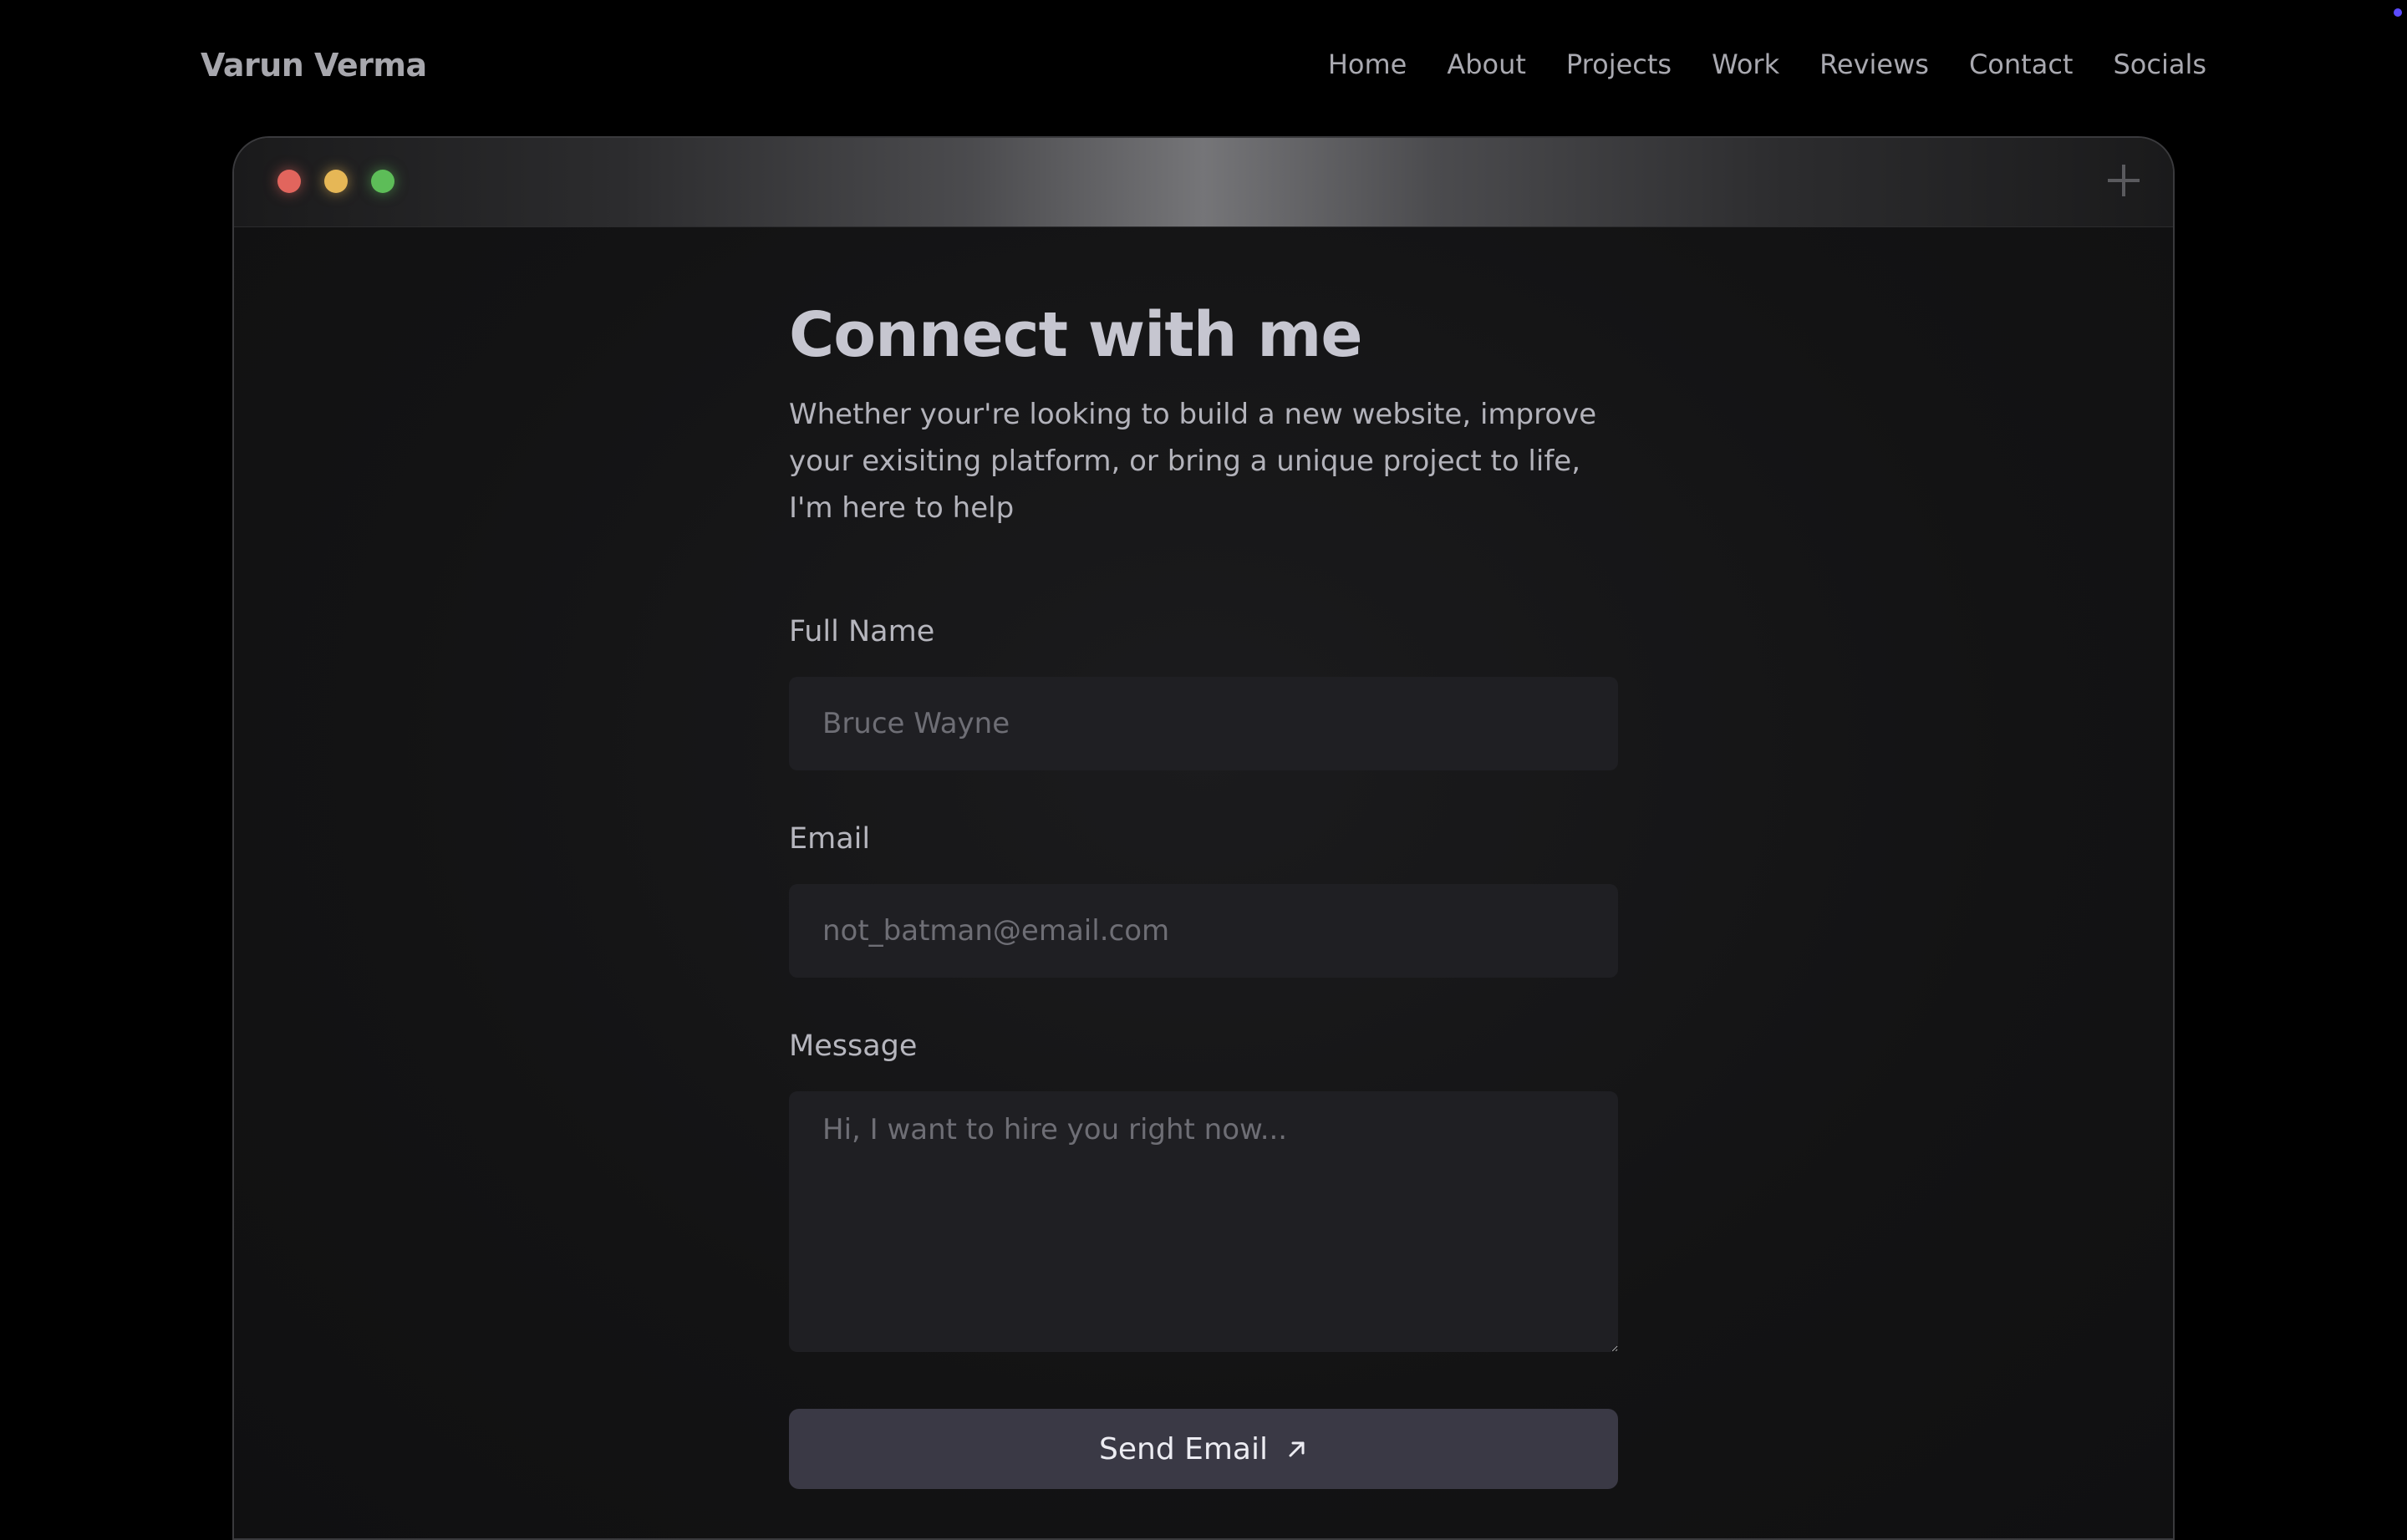 The width and height of the screenshot is (2407, 1540). Describe the element at coordinates (2123, 180) in the screenshot. I see `plus-icon` at that location.